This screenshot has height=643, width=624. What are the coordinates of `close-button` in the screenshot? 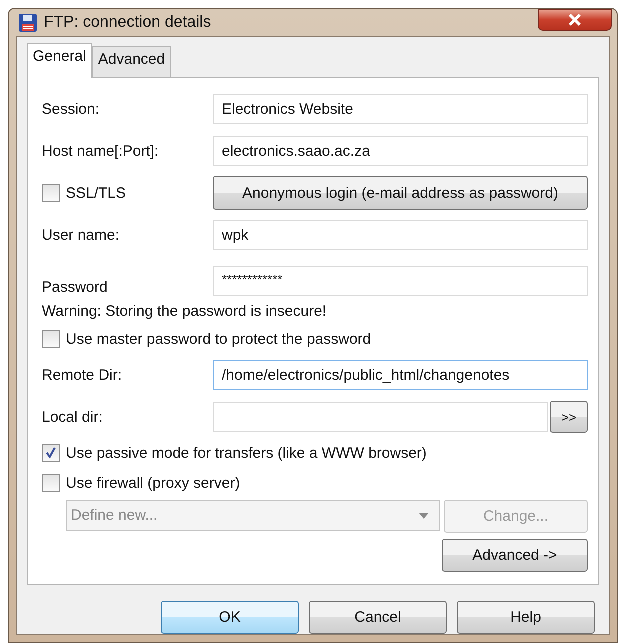 It's located at (575, 20).